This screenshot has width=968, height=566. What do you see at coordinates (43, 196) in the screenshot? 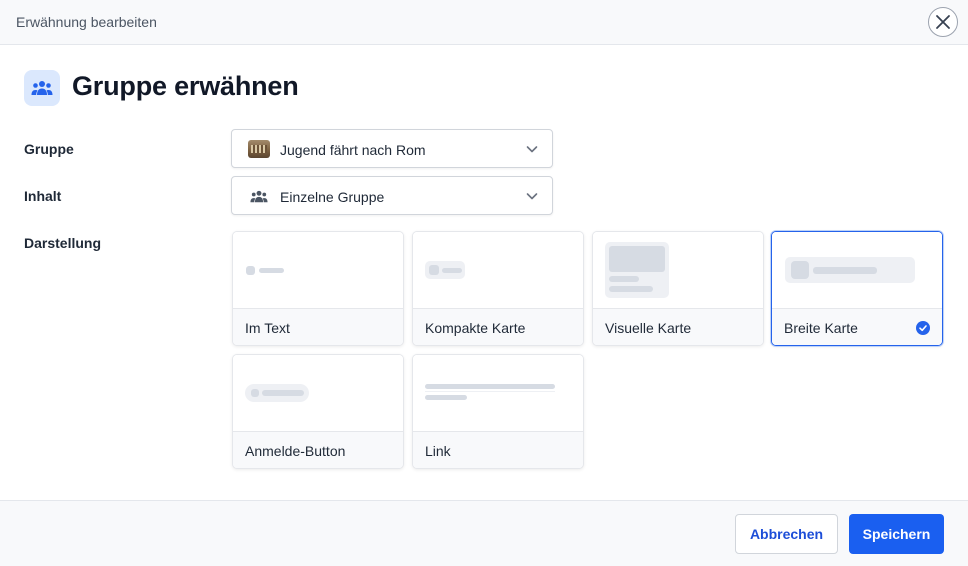
I see `content-label: Inhalt` at bounding box center [43, 196].